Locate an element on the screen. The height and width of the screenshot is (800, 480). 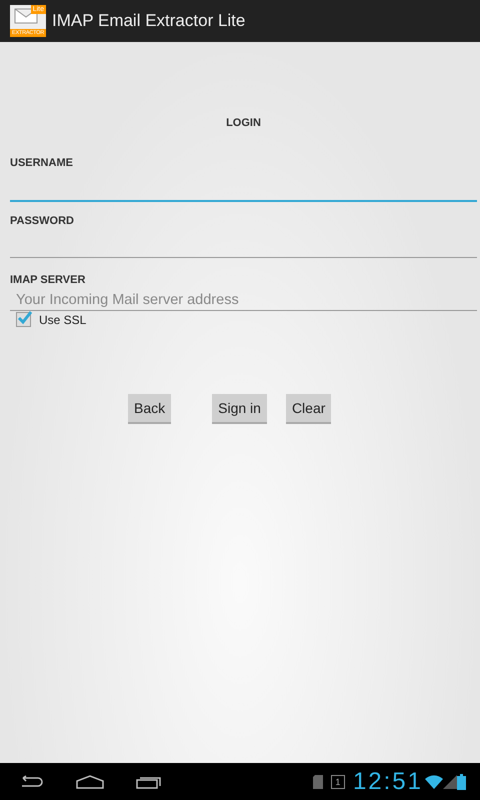
wifi-icon is located at coordinates (434, 781).